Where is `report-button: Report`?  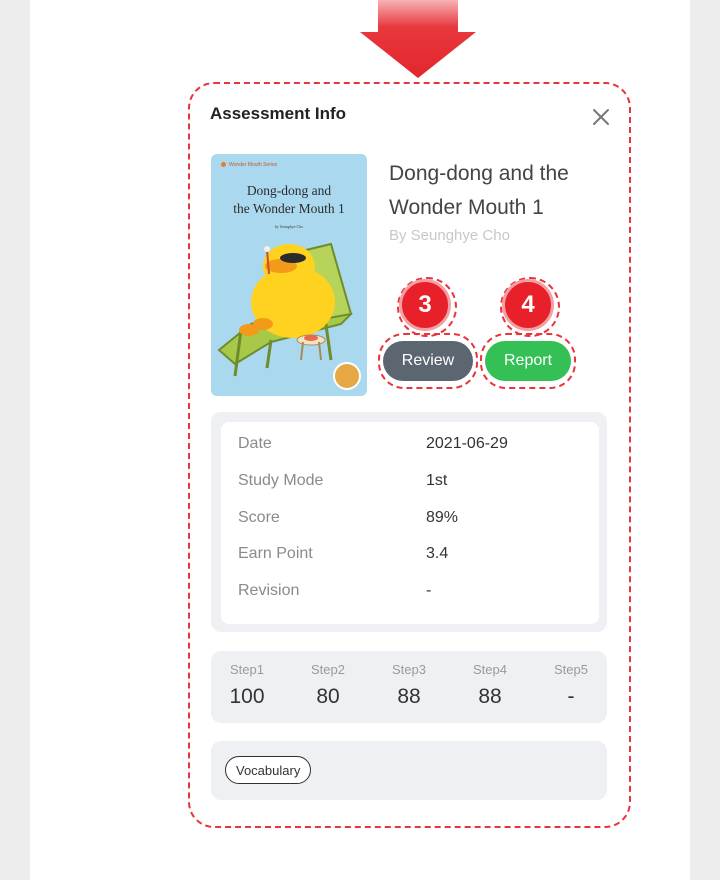
report-button: Report is located at coordinates (528, 361).